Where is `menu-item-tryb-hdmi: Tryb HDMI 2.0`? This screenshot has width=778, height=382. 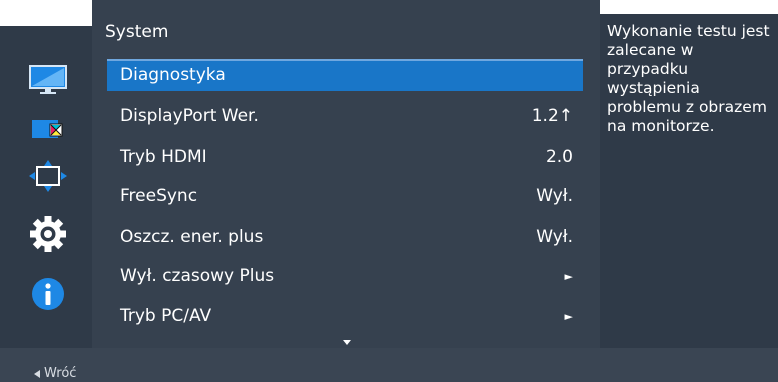
menu-item-tryb-hdmi: Tryb HDMI 2.0 is located at coordinates (345, 157).